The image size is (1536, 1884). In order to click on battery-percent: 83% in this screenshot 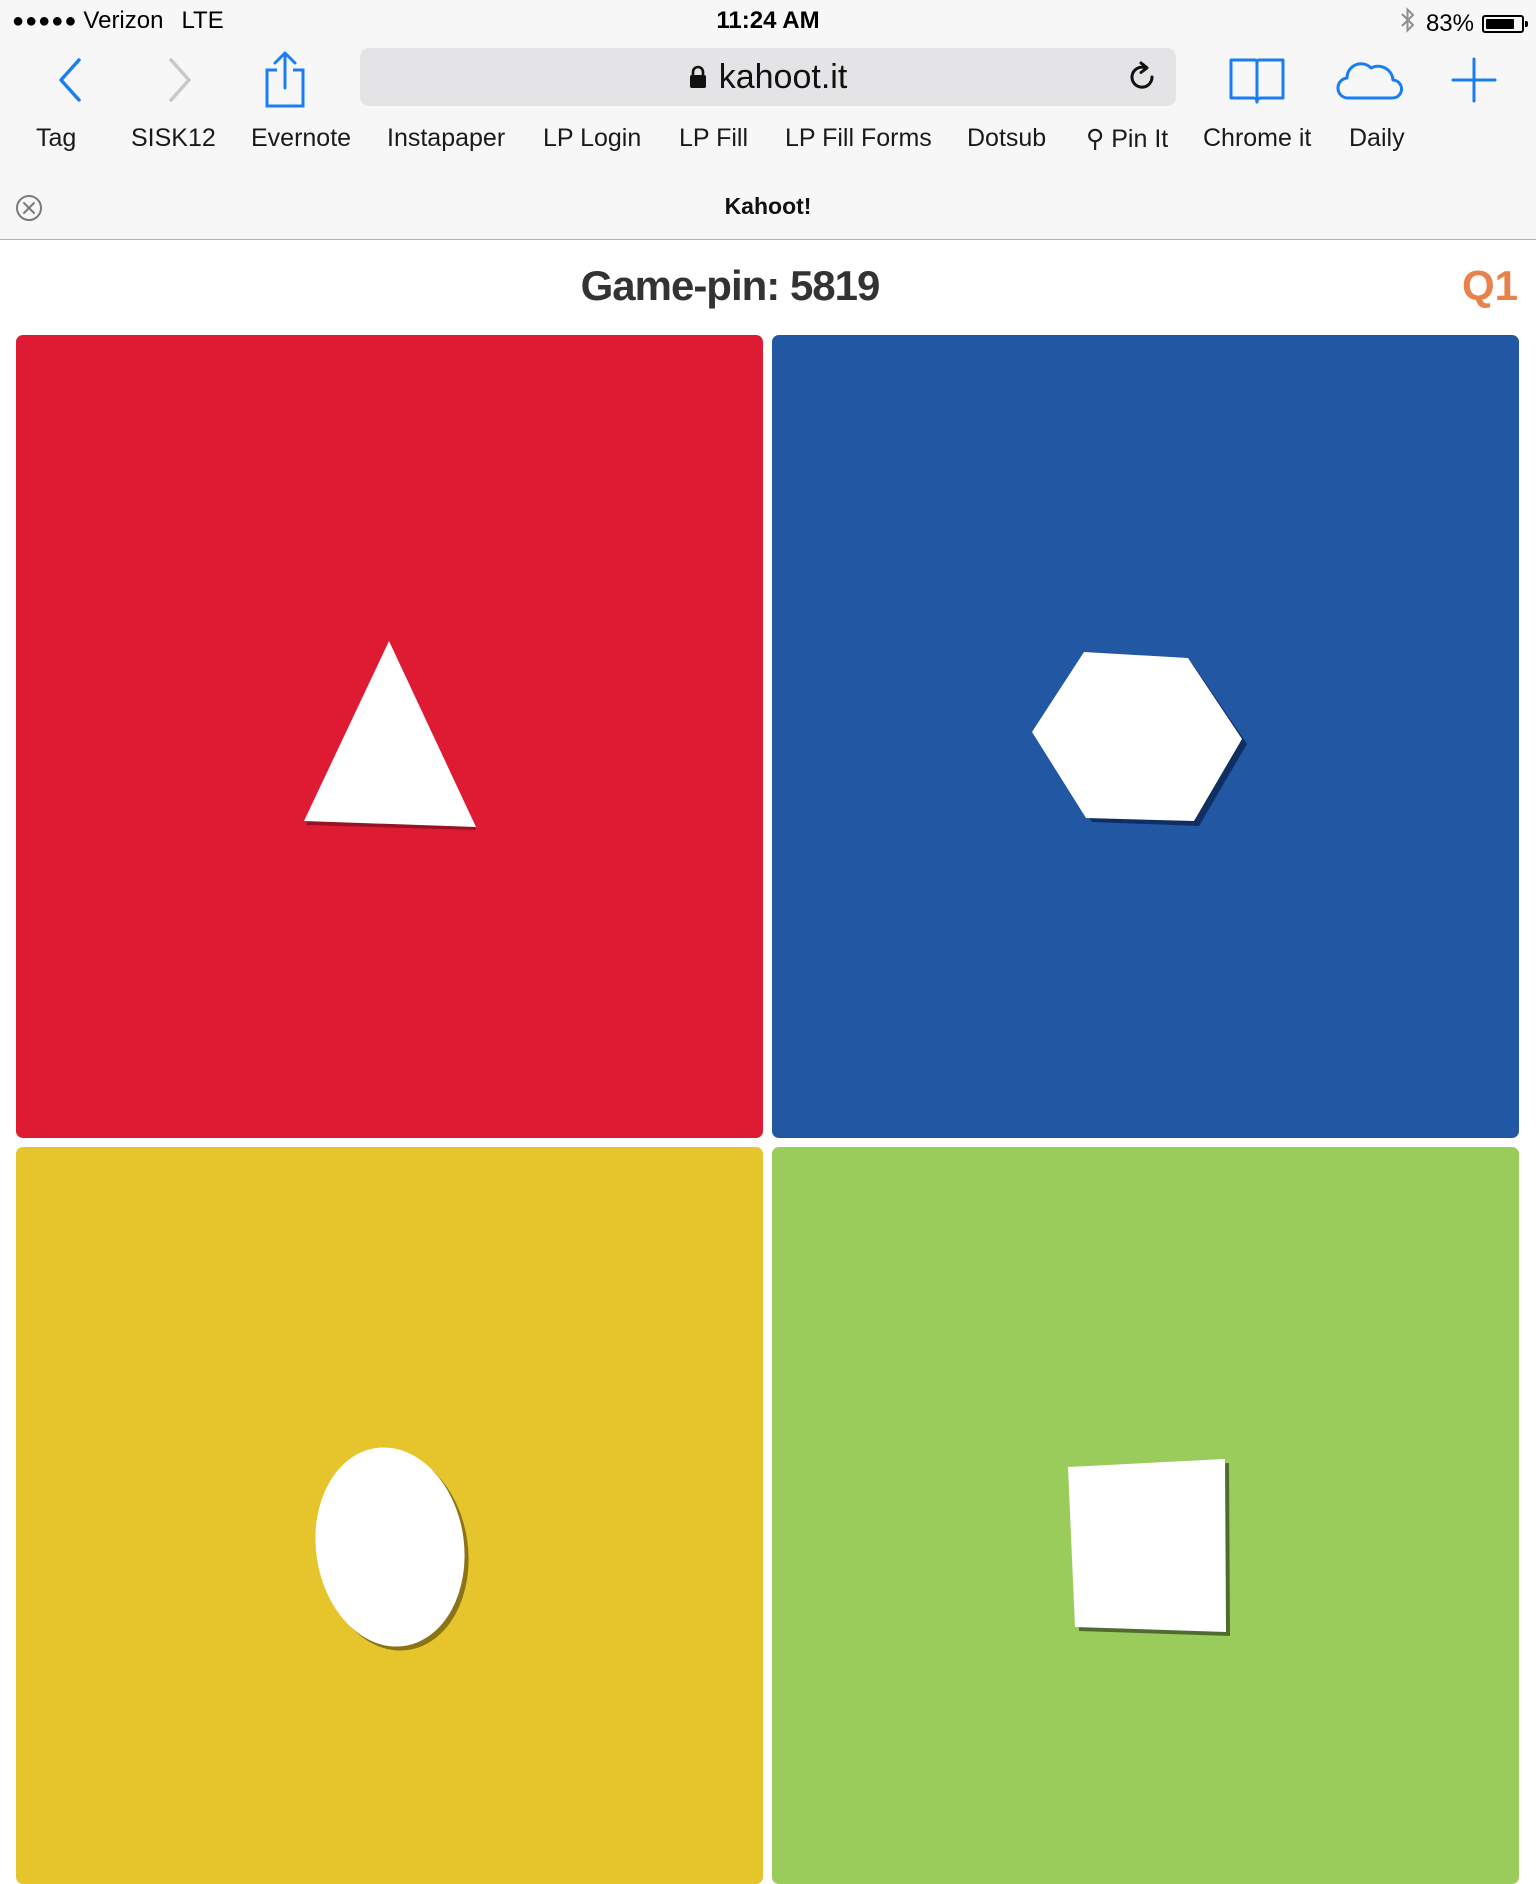, I will do `click(1449, 23)`.